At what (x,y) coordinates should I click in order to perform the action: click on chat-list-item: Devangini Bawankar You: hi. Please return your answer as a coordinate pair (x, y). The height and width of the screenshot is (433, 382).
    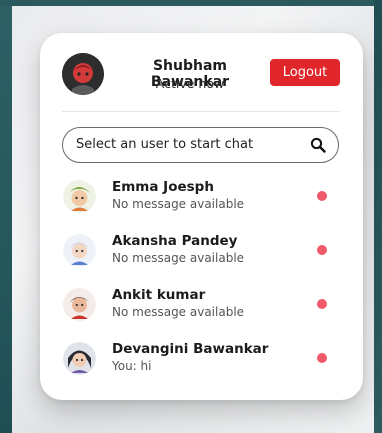
    Looking at the image, I should click on (202, 365).